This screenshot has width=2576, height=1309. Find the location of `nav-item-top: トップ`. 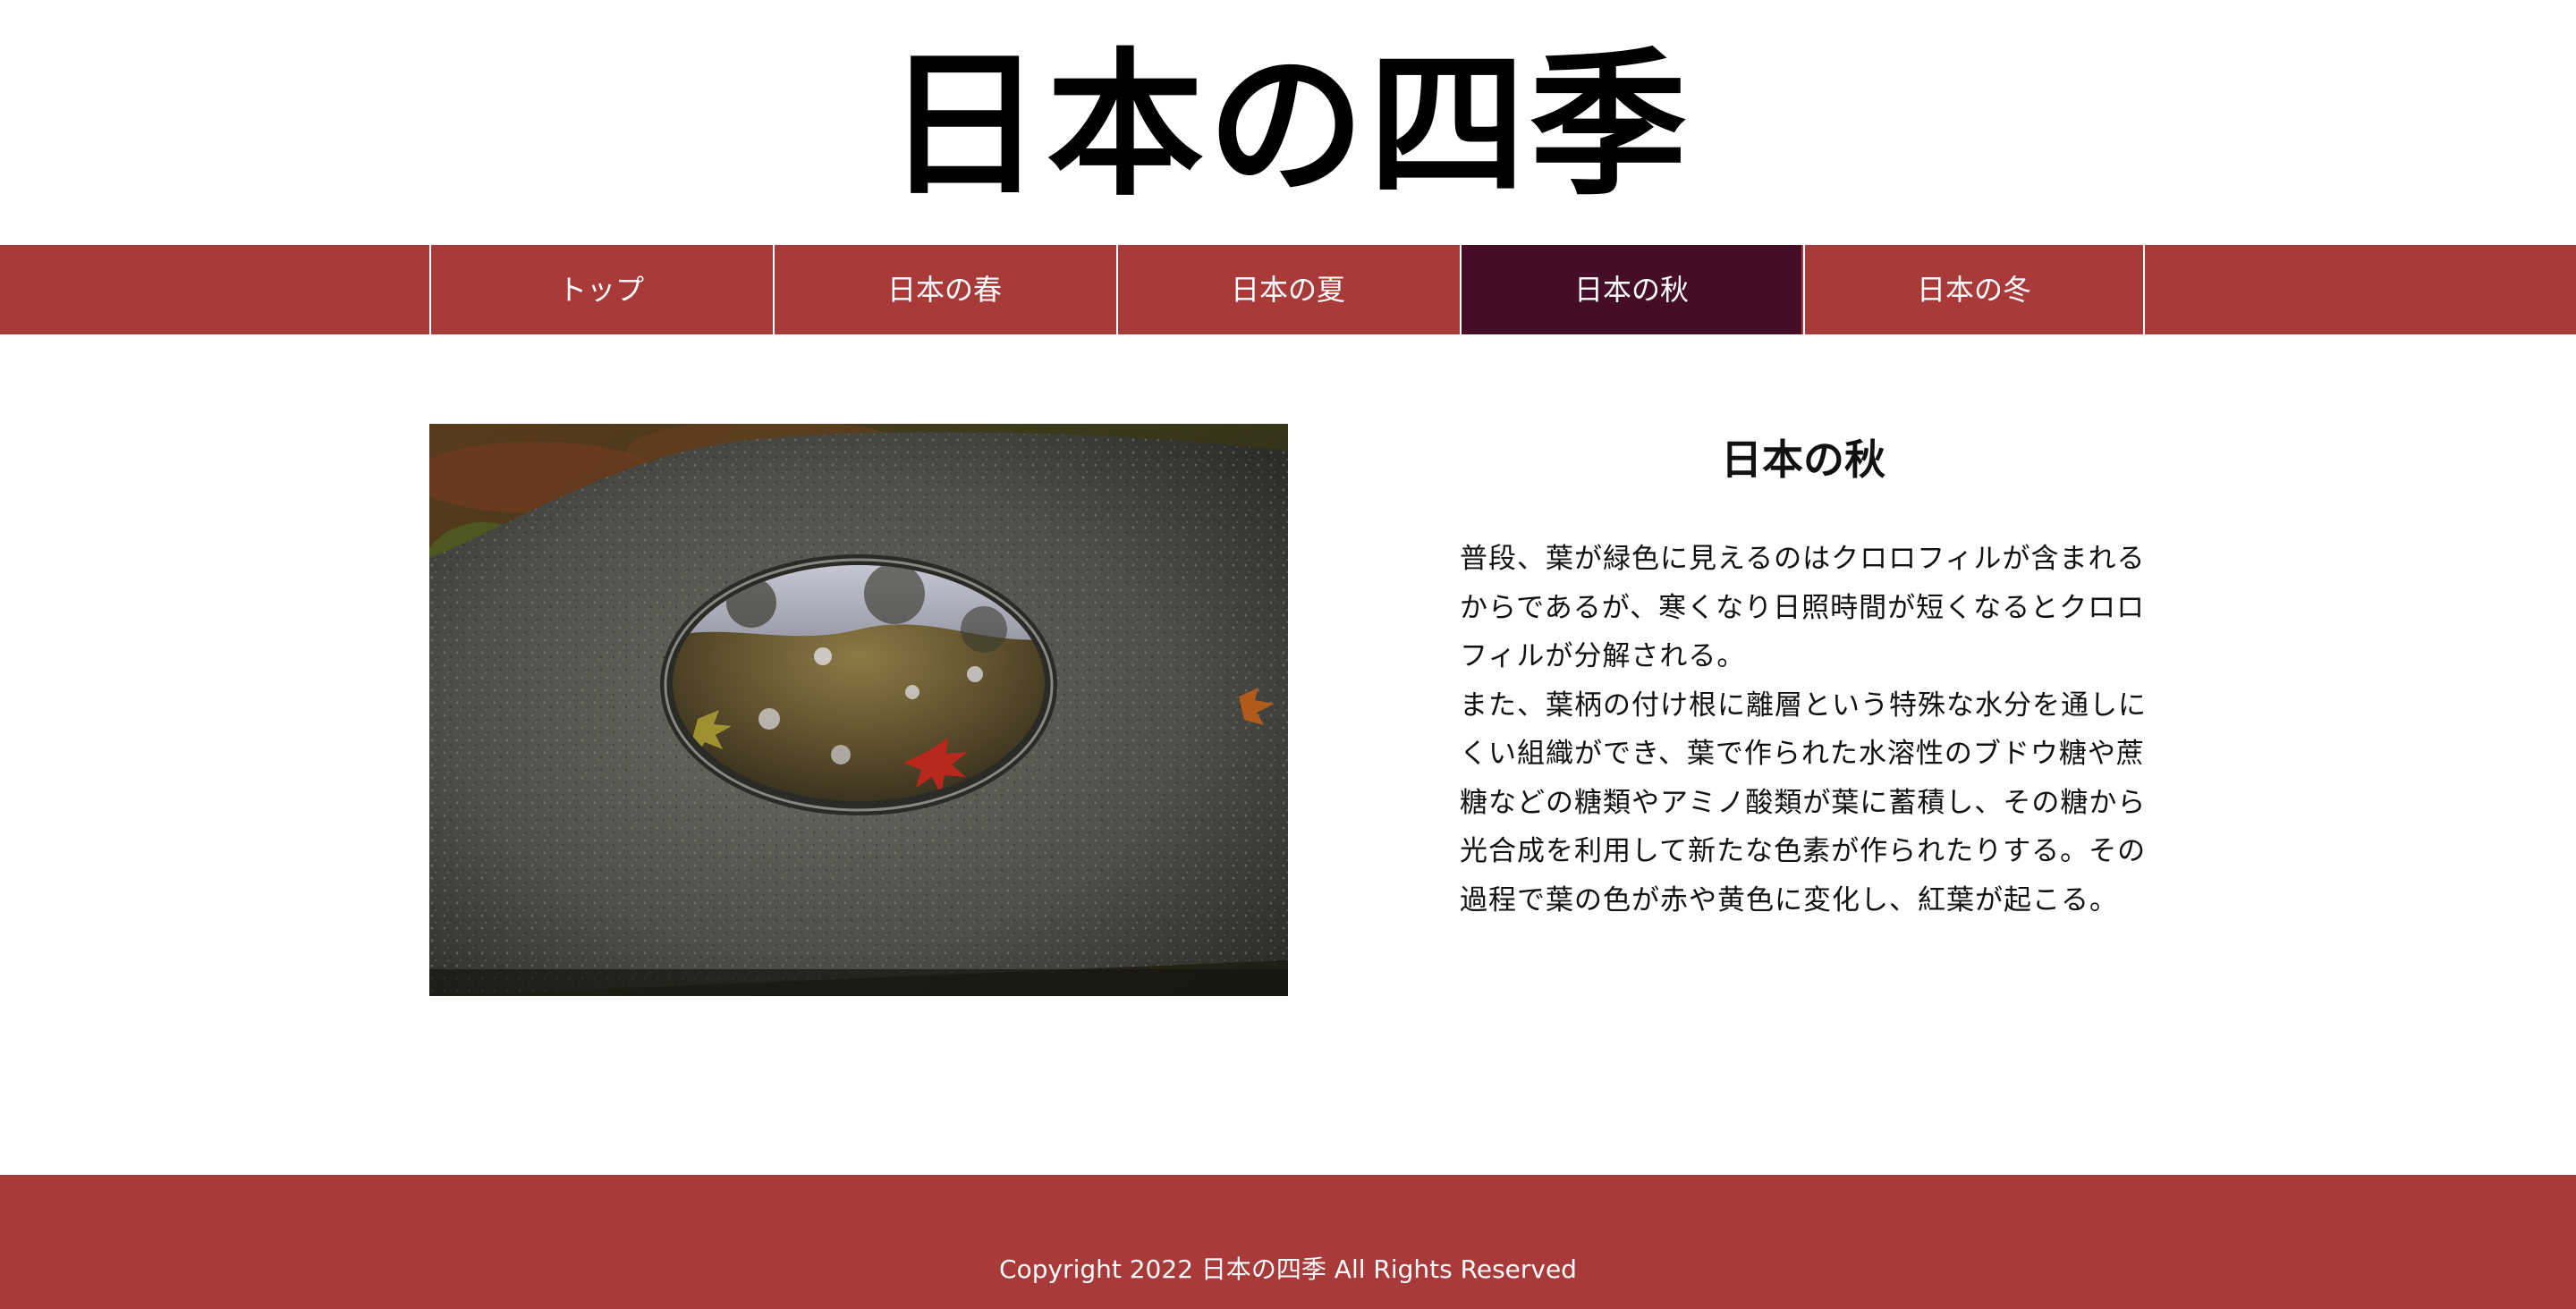

nav-item-top: トップ is located at coordinates (600, 289).